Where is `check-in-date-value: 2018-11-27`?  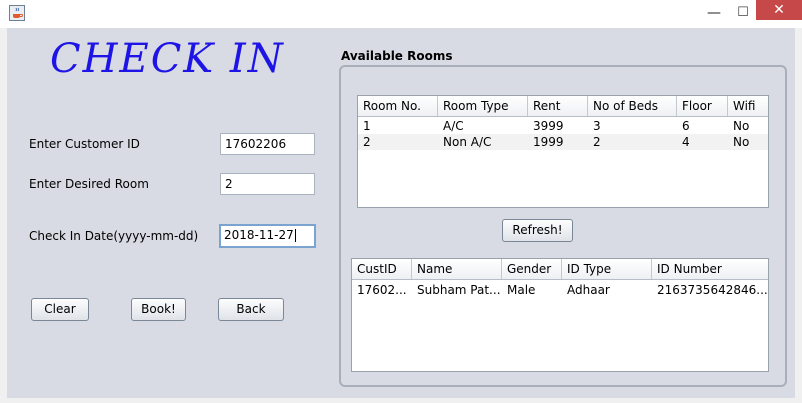
check-in-date-value: 2018-11-27 is located at coordinates (259, 235).